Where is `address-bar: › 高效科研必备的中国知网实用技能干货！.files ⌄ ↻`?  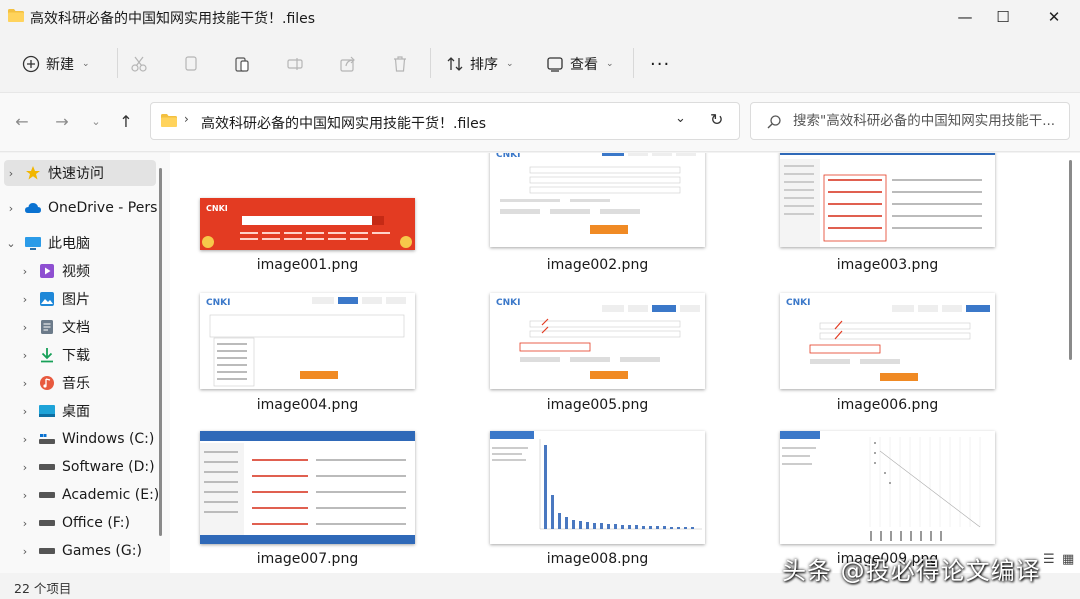 address-bar: › 高效科研必备的中国知网实用技能干货！.files ⌄ ↻ is located at coordinates (445, 121).